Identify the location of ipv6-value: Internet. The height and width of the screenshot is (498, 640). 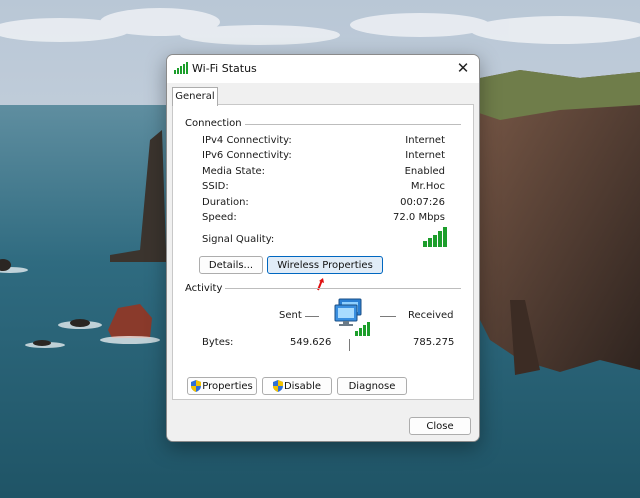
(425, 155).